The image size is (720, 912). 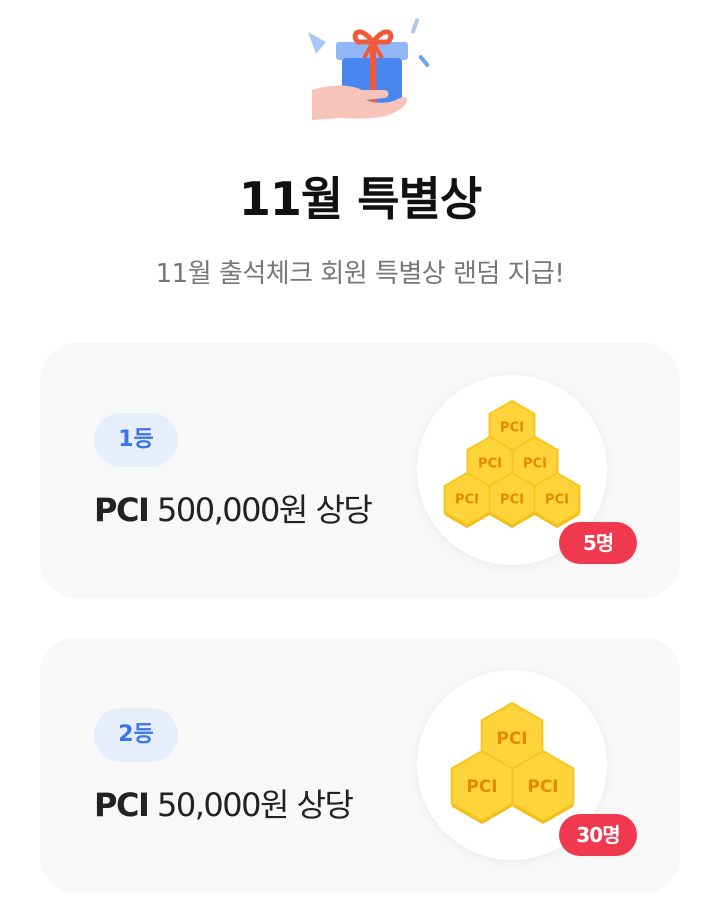 I want to click on page-subtitle: 11월 출석체크 회원 특별상 랜덤 지급!, so click(x=360, y=274).